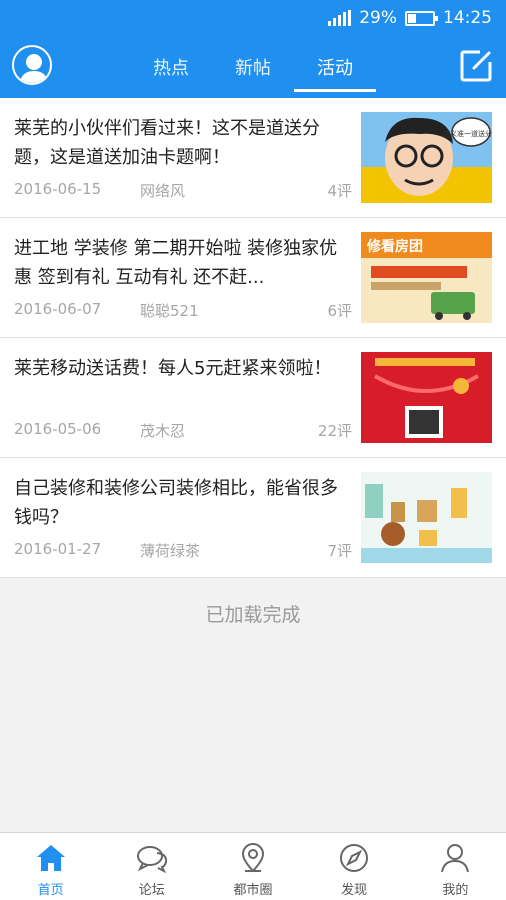 The width and height of the screenshot is (506, 900). I want to click on post-author: 薄荷绿茶, so click(170, 551).